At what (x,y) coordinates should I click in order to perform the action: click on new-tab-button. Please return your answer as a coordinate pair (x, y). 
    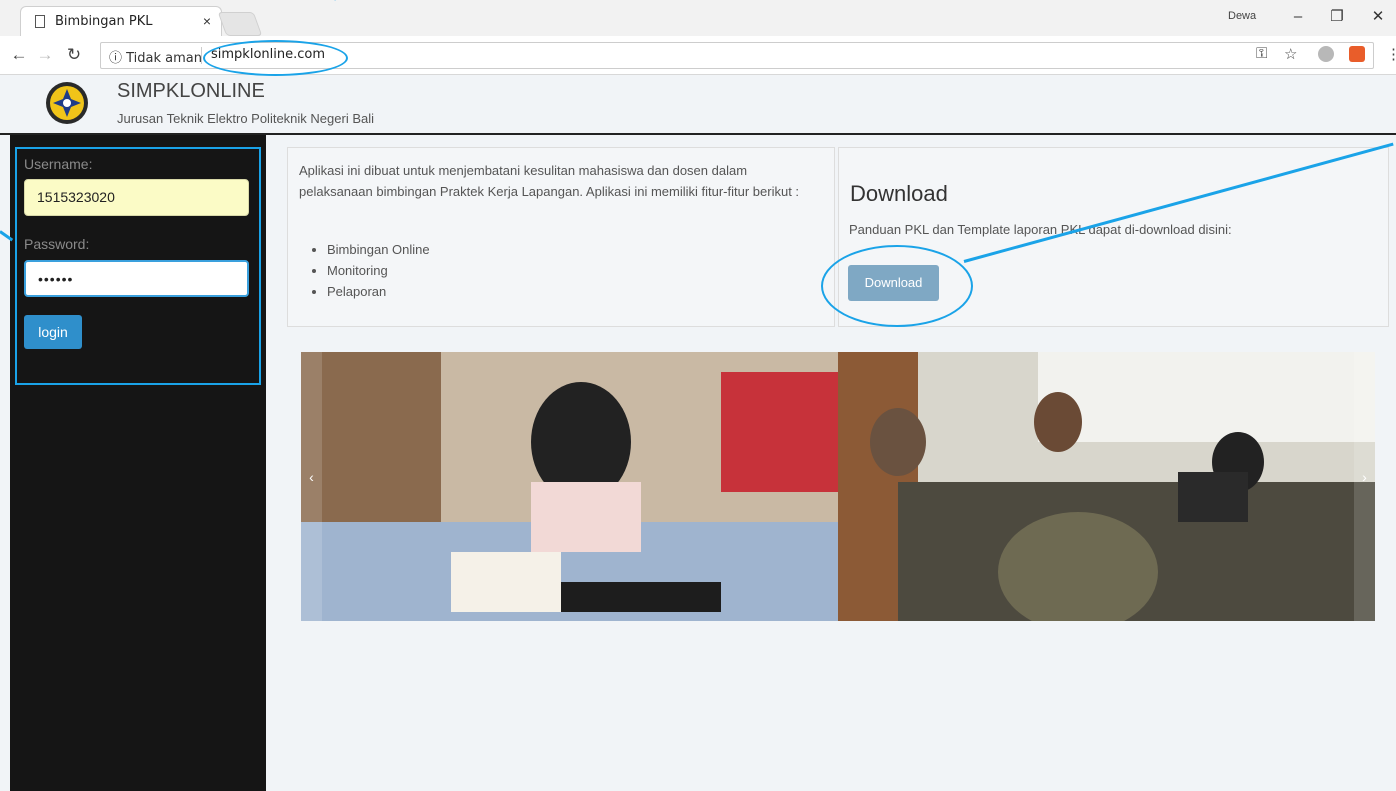
    Looking at the image, I should click on (240, 24).